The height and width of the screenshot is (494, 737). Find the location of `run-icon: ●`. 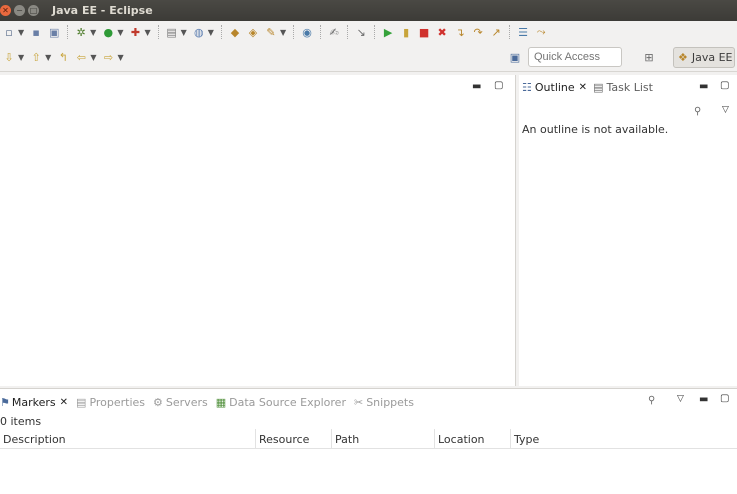

run-icon: ● is located at coordinates (108, 32).